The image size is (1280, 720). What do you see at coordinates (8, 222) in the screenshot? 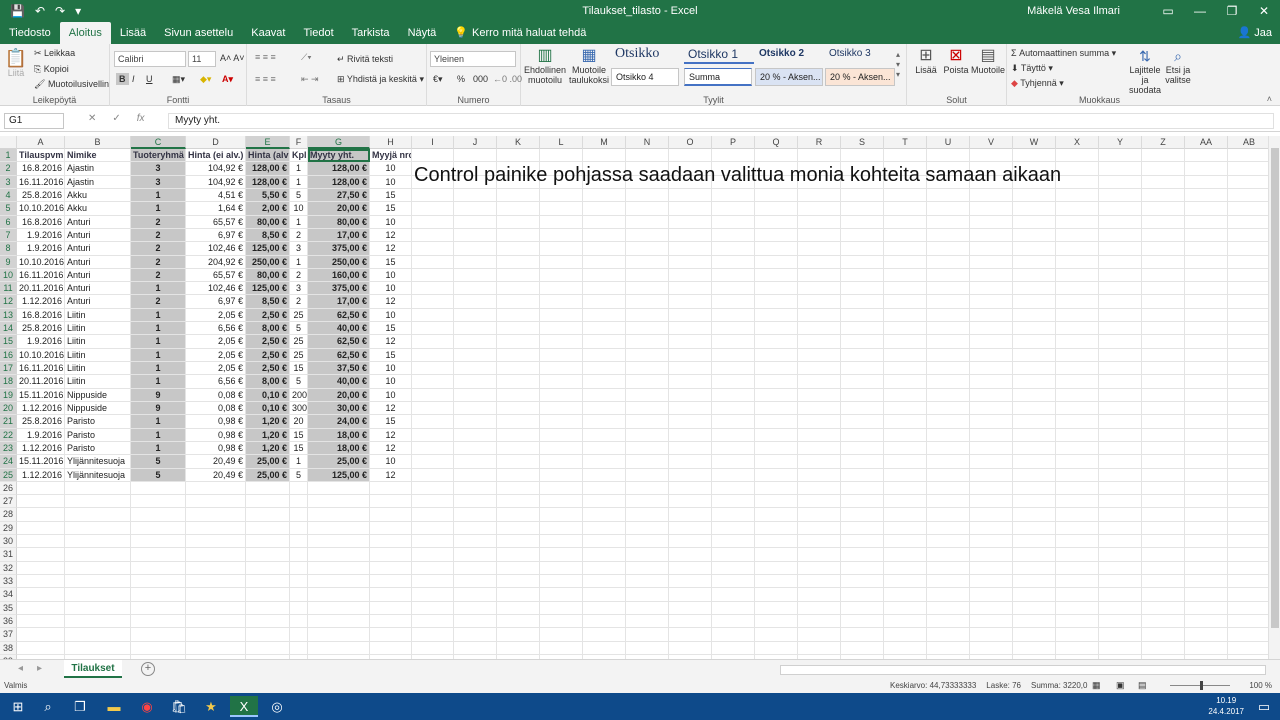
I see `row-header: 6` at bounding box center [8, 222].